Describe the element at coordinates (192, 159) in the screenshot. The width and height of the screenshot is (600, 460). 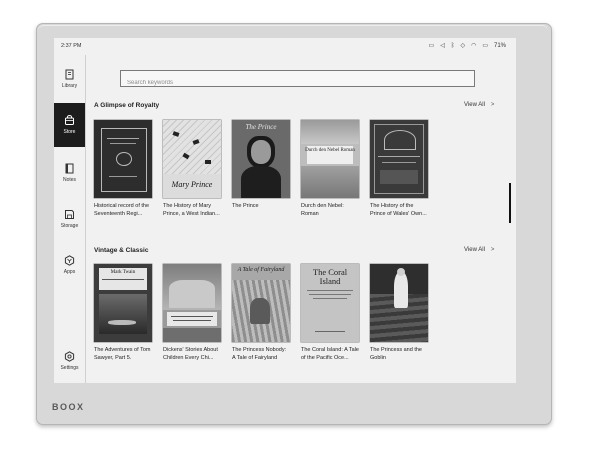
I see `book-cover: Mary Prince` at that location.